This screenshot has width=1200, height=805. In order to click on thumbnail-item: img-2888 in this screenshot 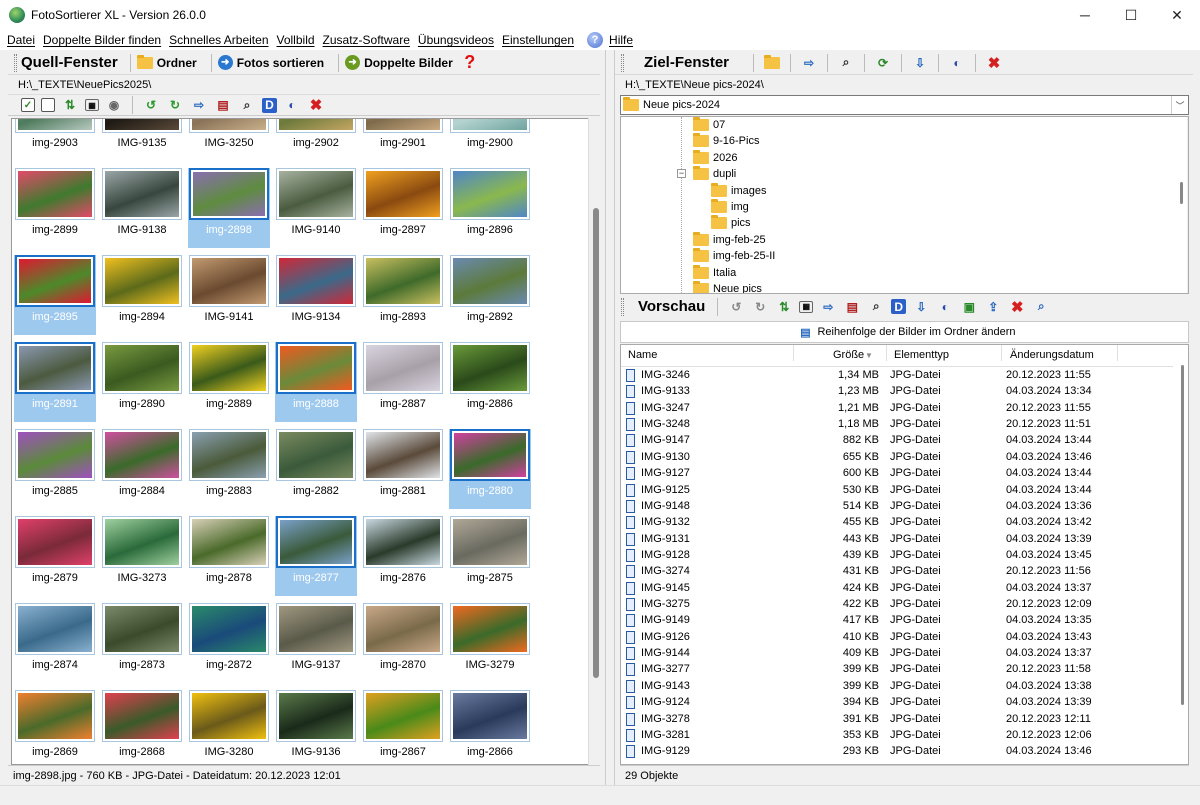, I will do `click(316, 382)`.